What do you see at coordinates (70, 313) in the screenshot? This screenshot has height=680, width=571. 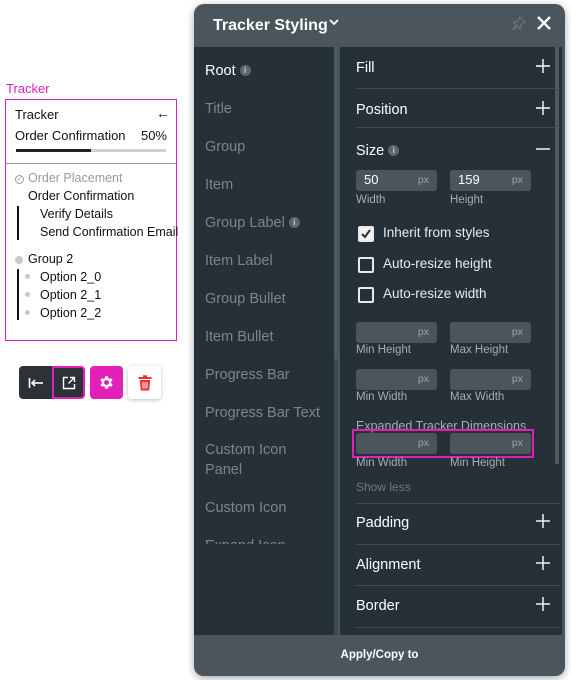 I see `tracker-option: Option 2_2` at bounding box center [70, 313].